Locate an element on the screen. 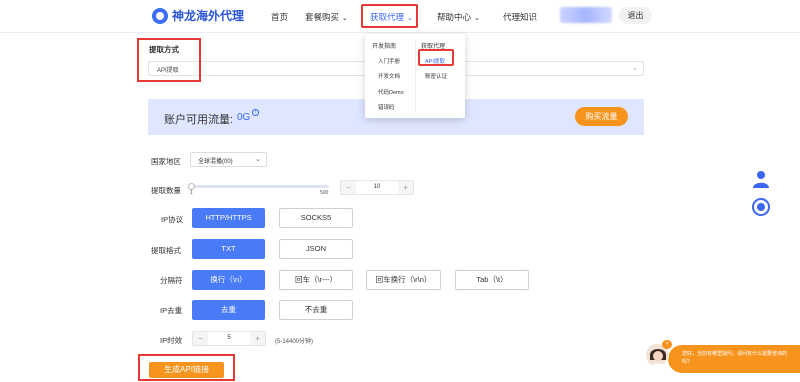  balance-value: 0G is located at coordinates (244, 117).